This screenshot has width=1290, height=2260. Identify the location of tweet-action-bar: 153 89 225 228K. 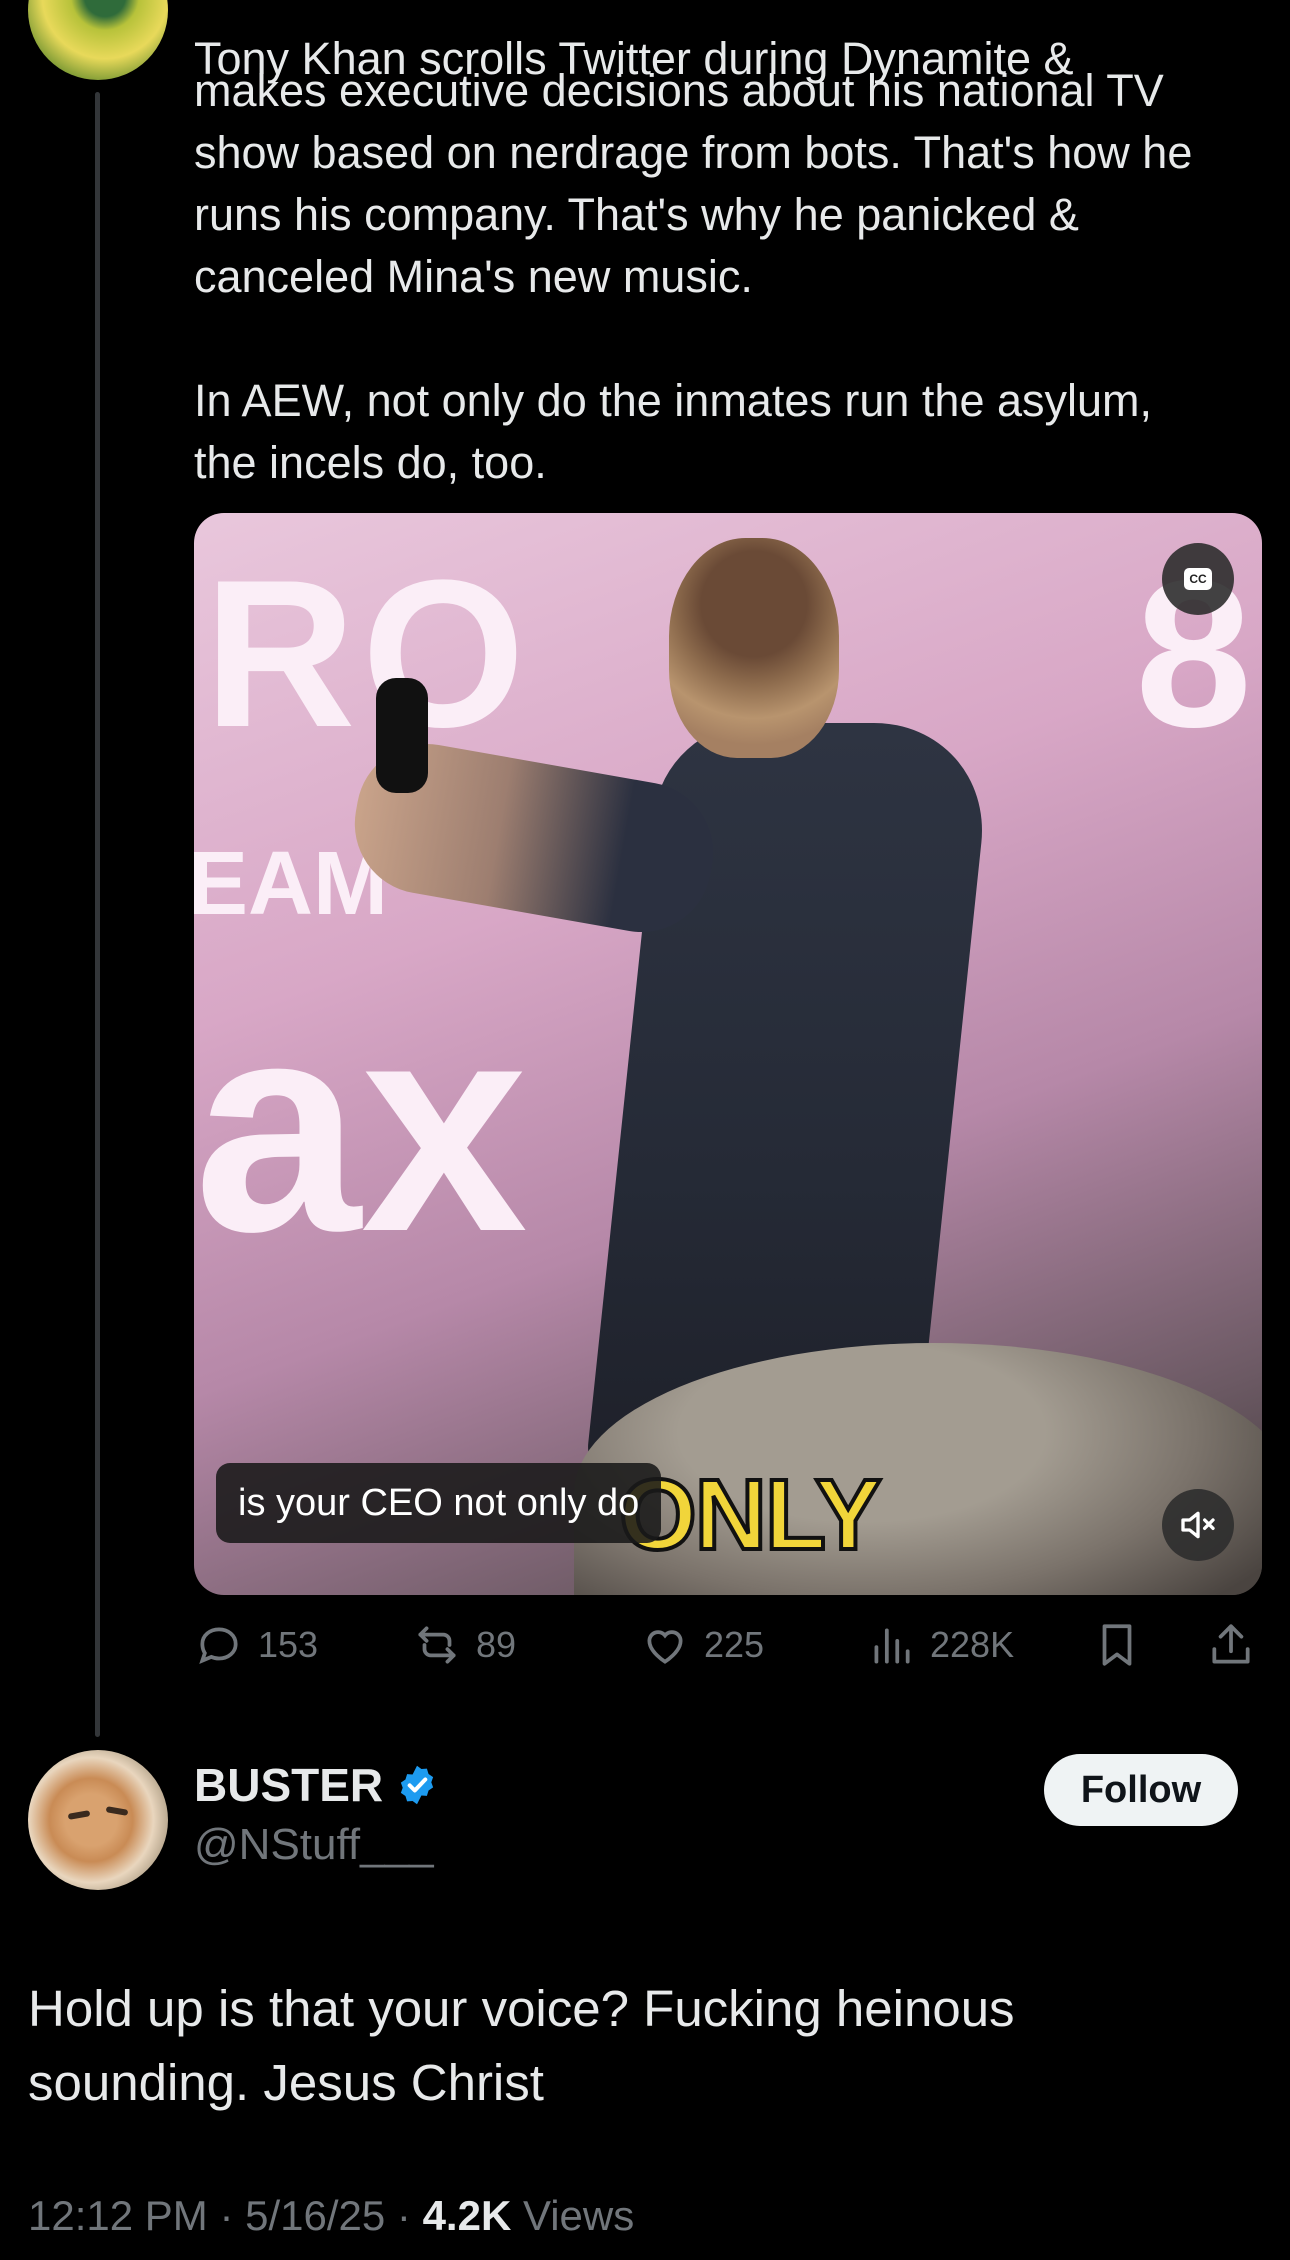
(731, 1645).